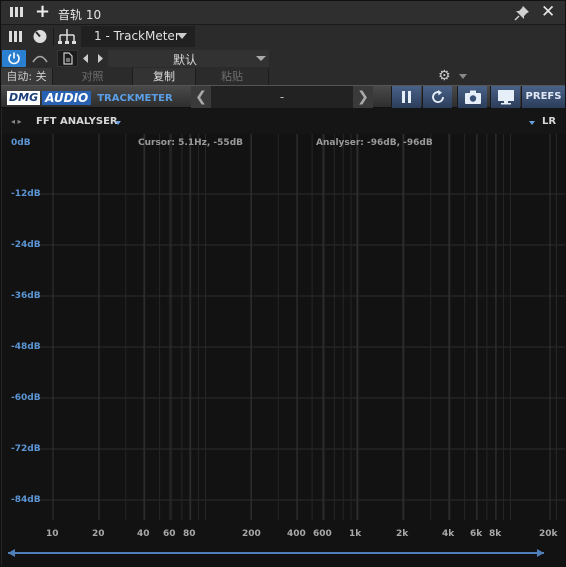 The width and height of the screenshot is (566, 567). Describe the element at coordinates (283, 76) in the screenshot. I see `toolbar-row-3: 自动: 关 对照 复制 粘贴 ⚙` at that location.